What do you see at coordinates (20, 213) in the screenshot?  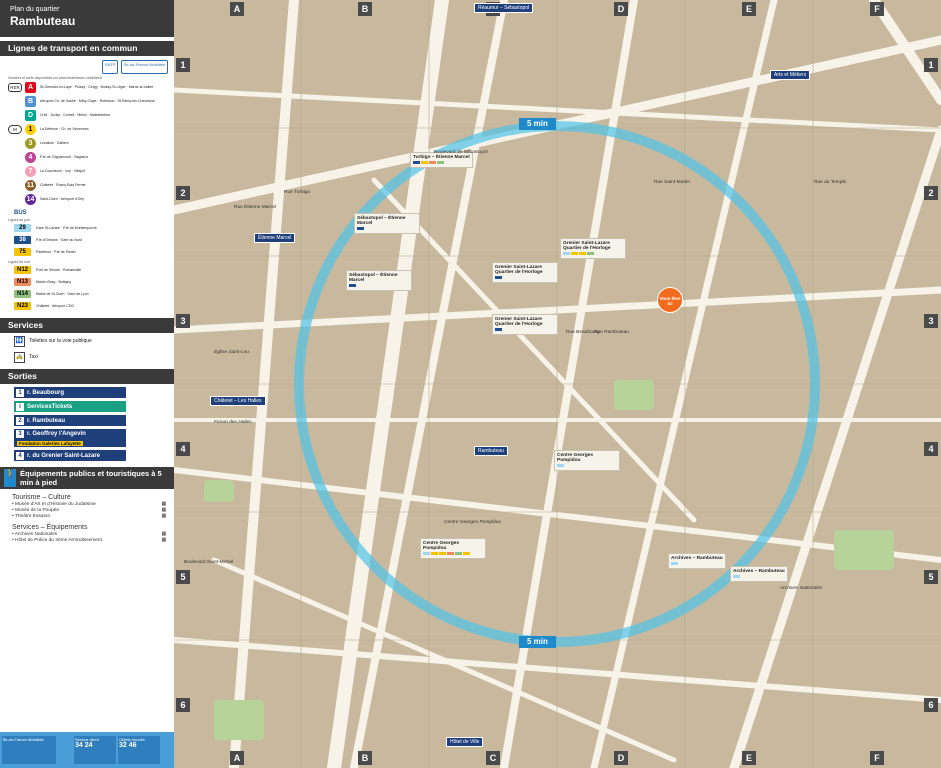 I see `bus-heading: BUS` at bounding box center [20, 213].